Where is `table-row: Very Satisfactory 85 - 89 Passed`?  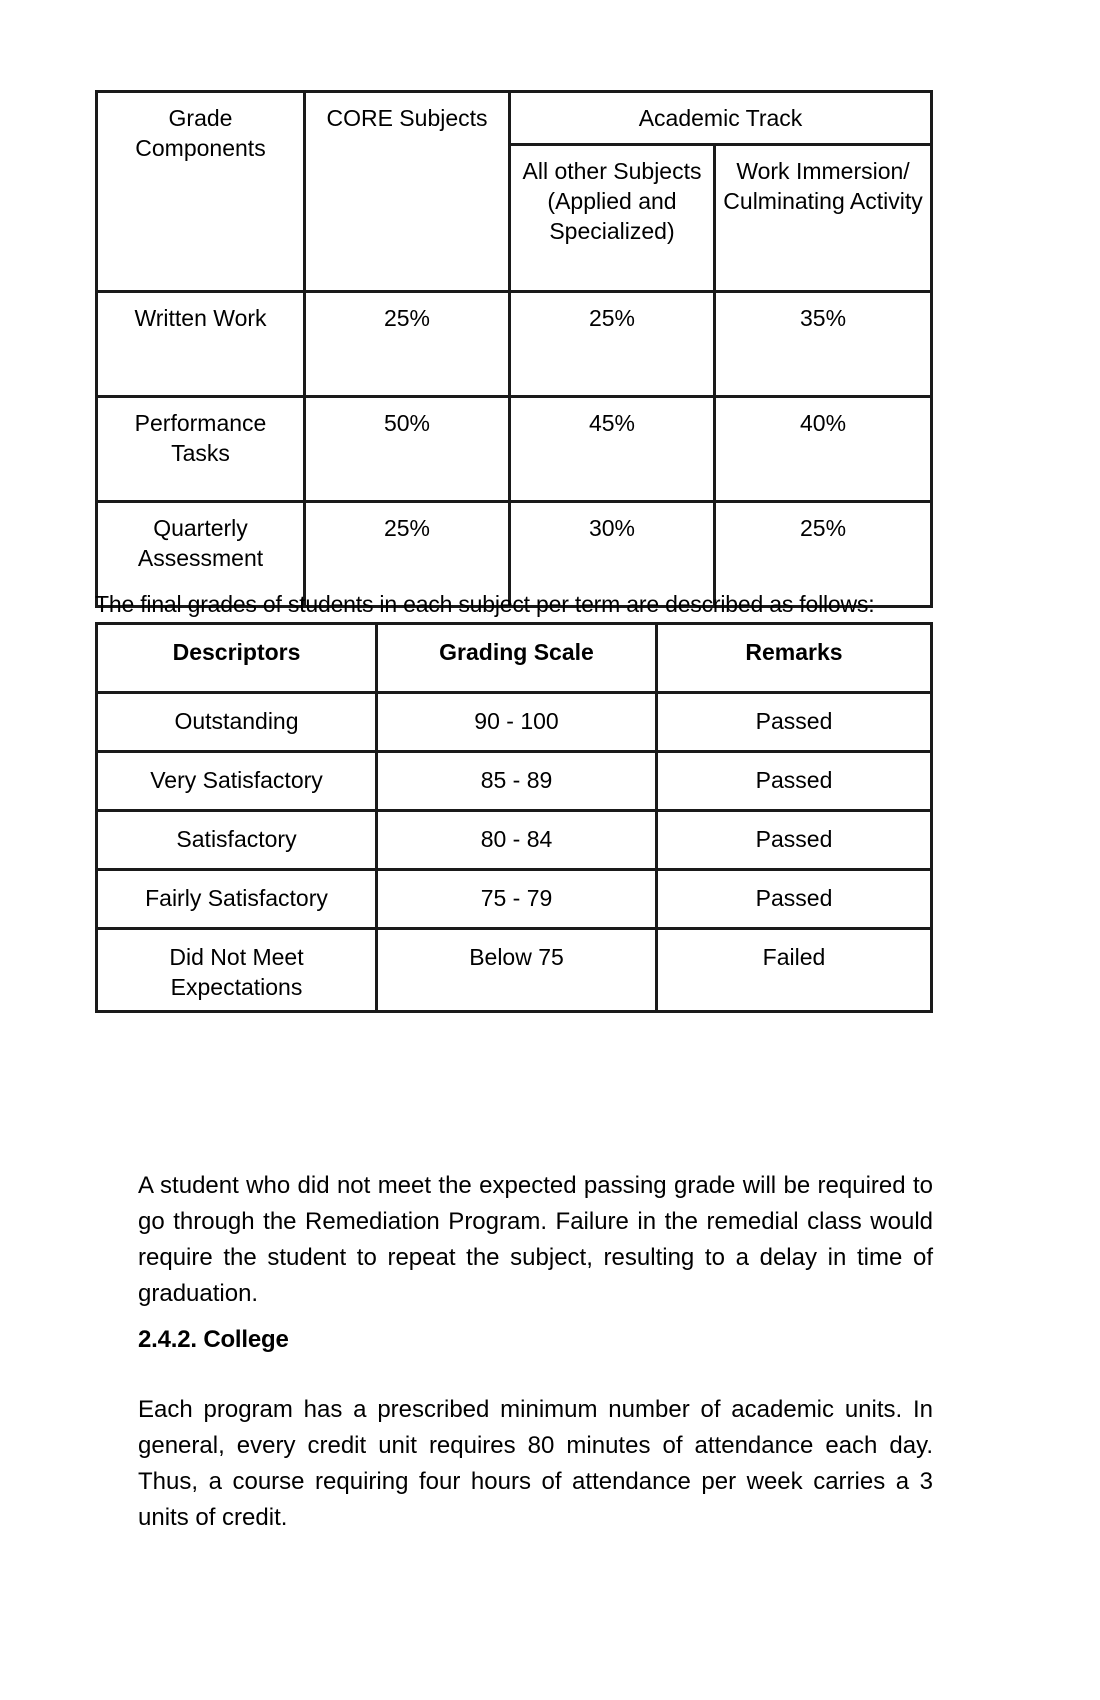 table-row: Very Satisfactory 85 - 89 Passed is located at coordinates (514, 781).